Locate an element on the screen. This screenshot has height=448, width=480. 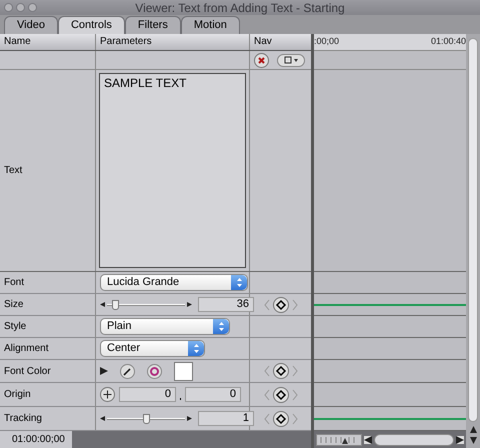
font-dropdown: Center is located at coordinates (152, 348).